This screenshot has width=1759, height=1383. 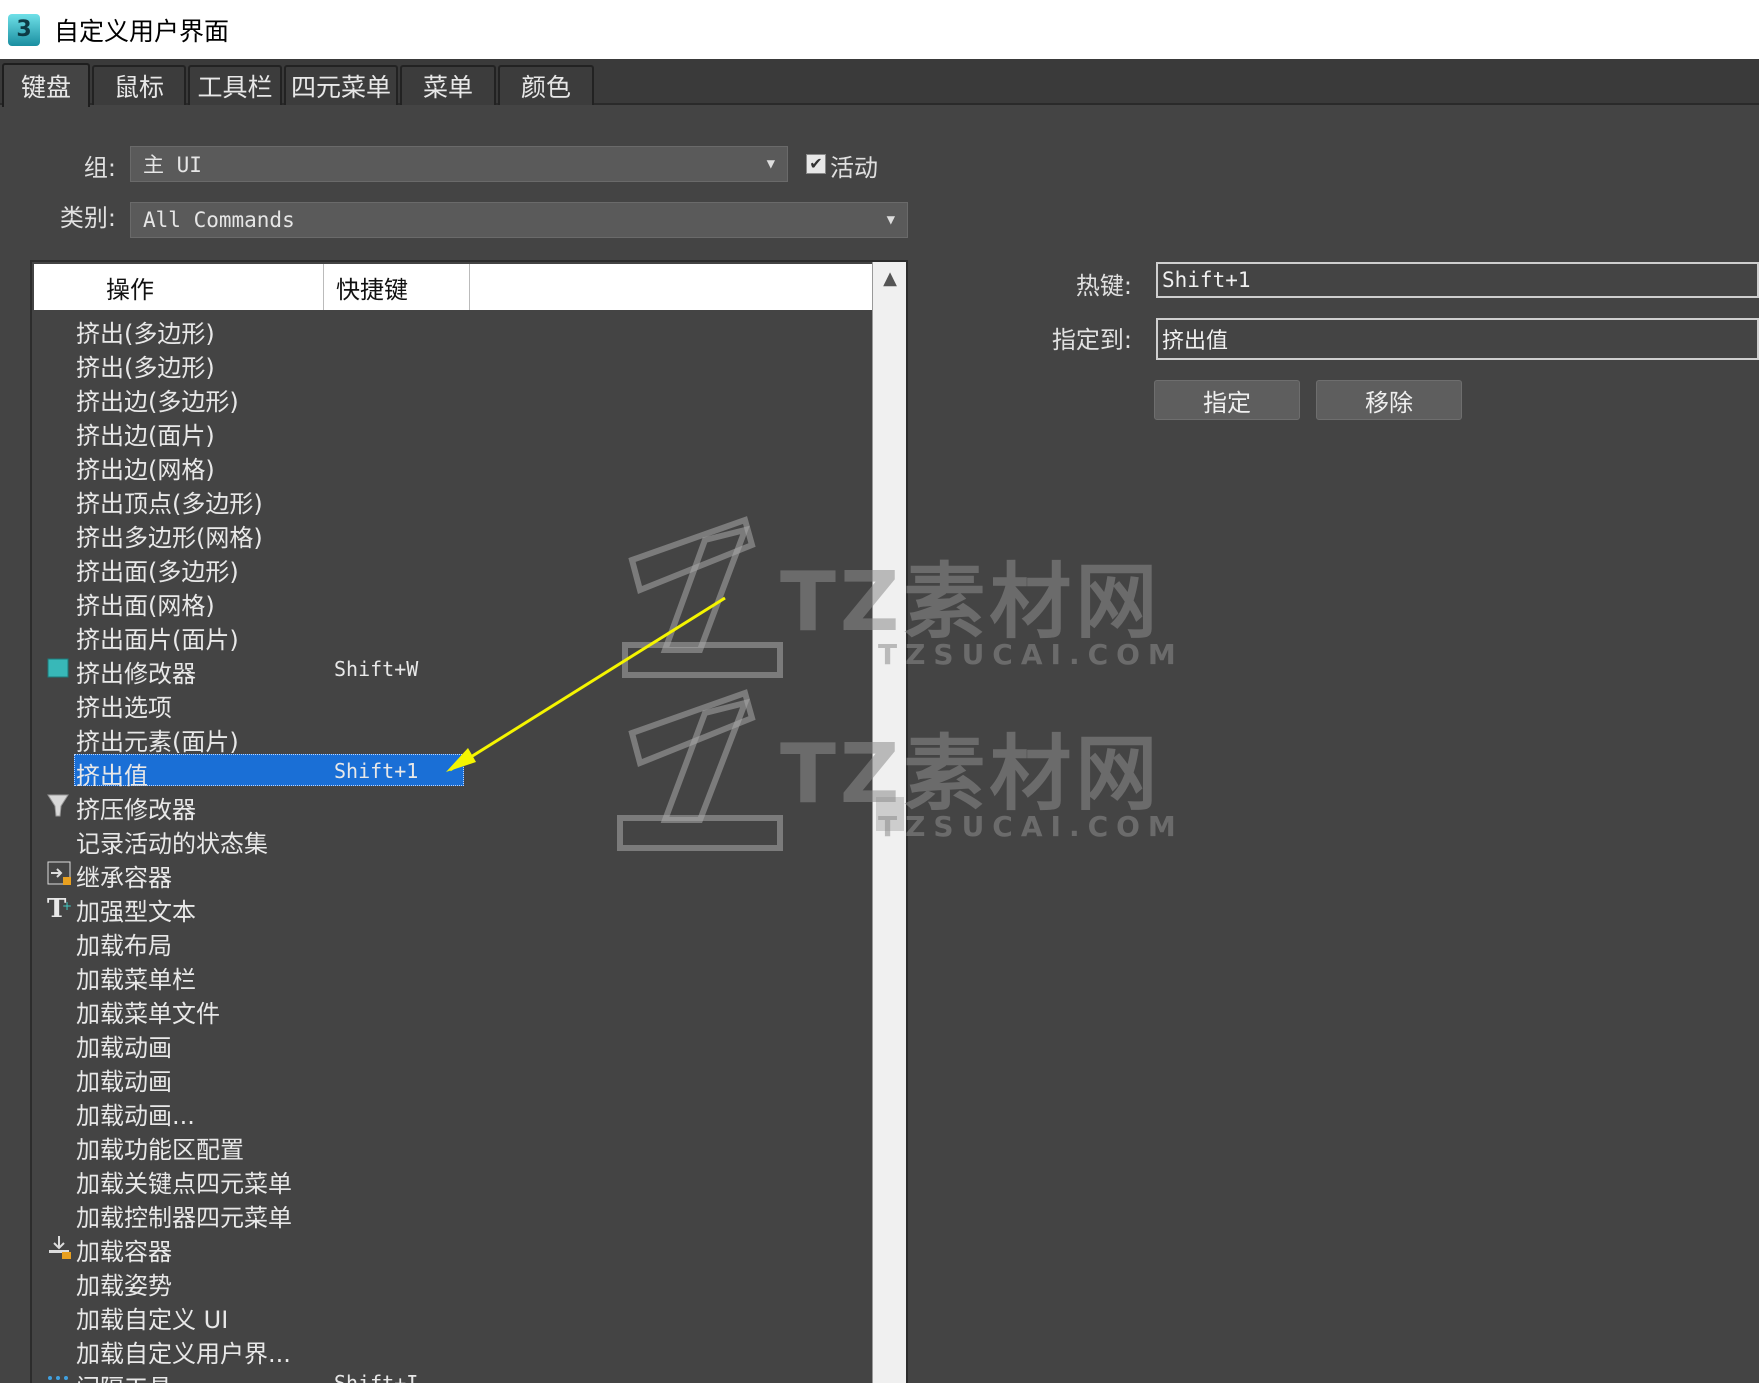 I want to click on action-name: 记录活动的状态集, so click(x=172, y=844).